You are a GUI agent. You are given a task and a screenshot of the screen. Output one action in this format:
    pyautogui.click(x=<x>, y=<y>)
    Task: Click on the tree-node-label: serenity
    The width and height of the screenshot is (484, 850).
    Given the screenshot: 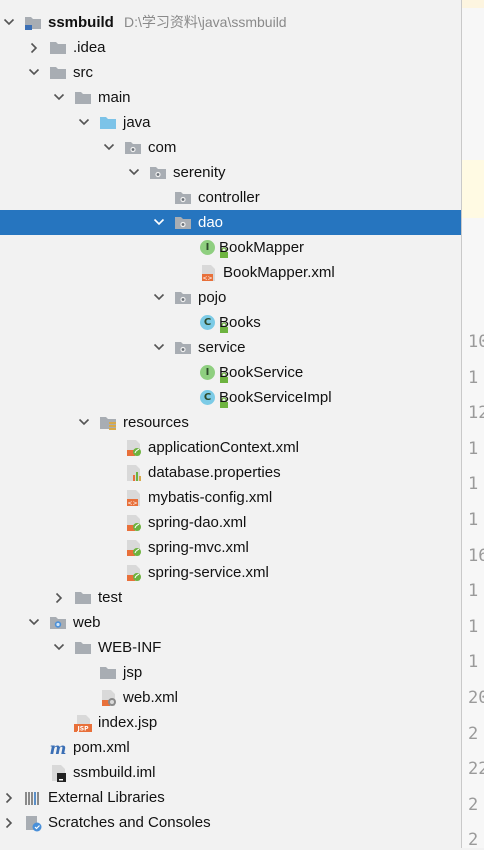 What is the action you would take?
    pyautogui.click(x=199, y=172)
    